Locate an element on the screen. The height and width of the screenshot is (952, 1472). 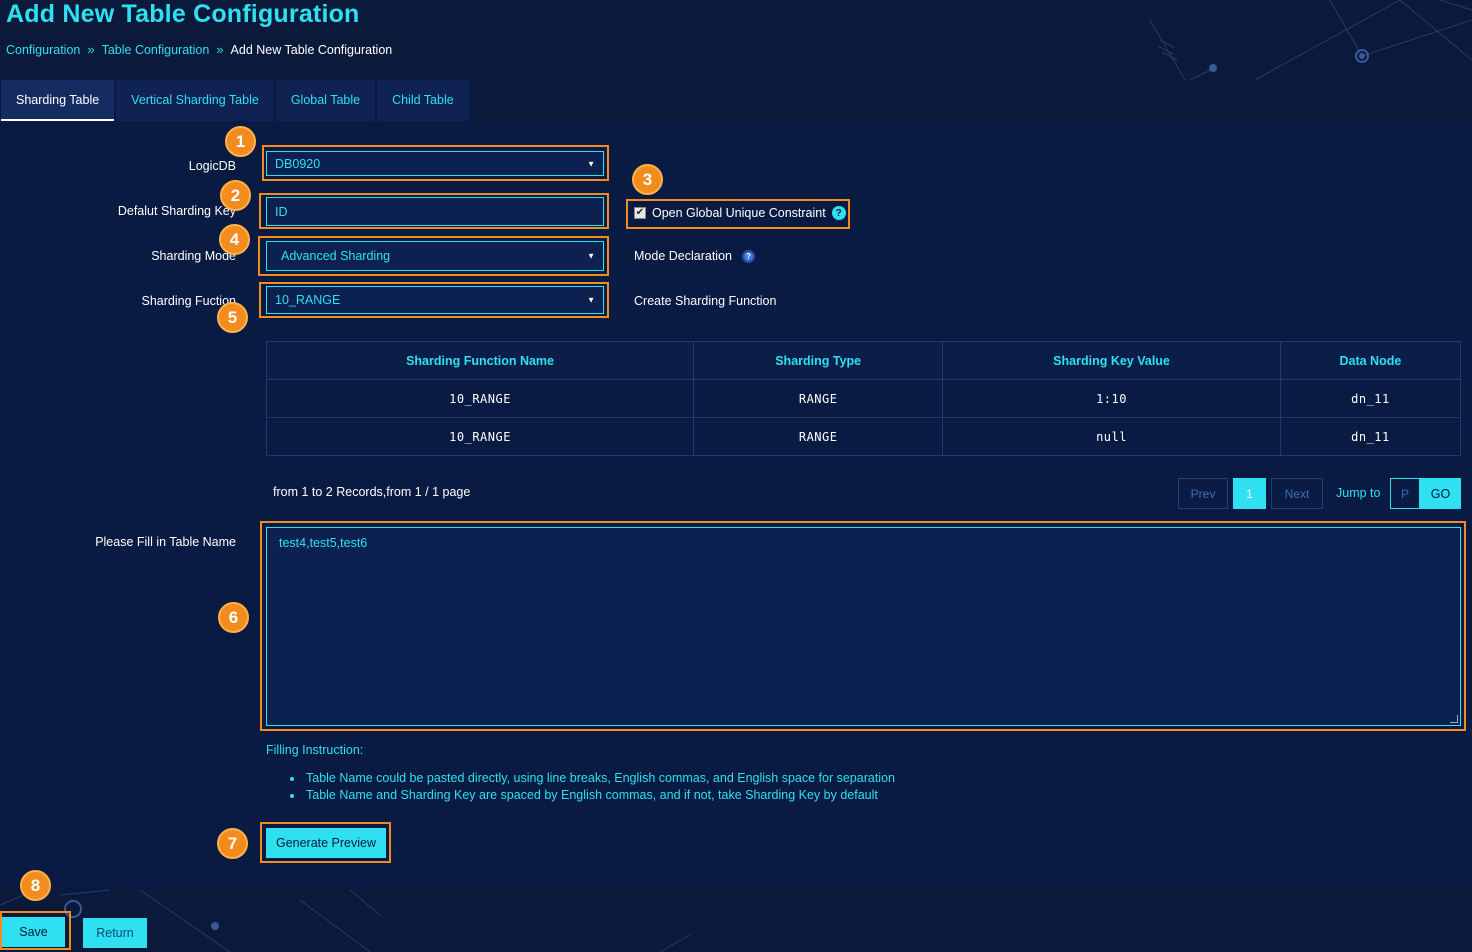
table-row: 10_RANGE RANGE null dn_11 is located at coordinates (863, 436).